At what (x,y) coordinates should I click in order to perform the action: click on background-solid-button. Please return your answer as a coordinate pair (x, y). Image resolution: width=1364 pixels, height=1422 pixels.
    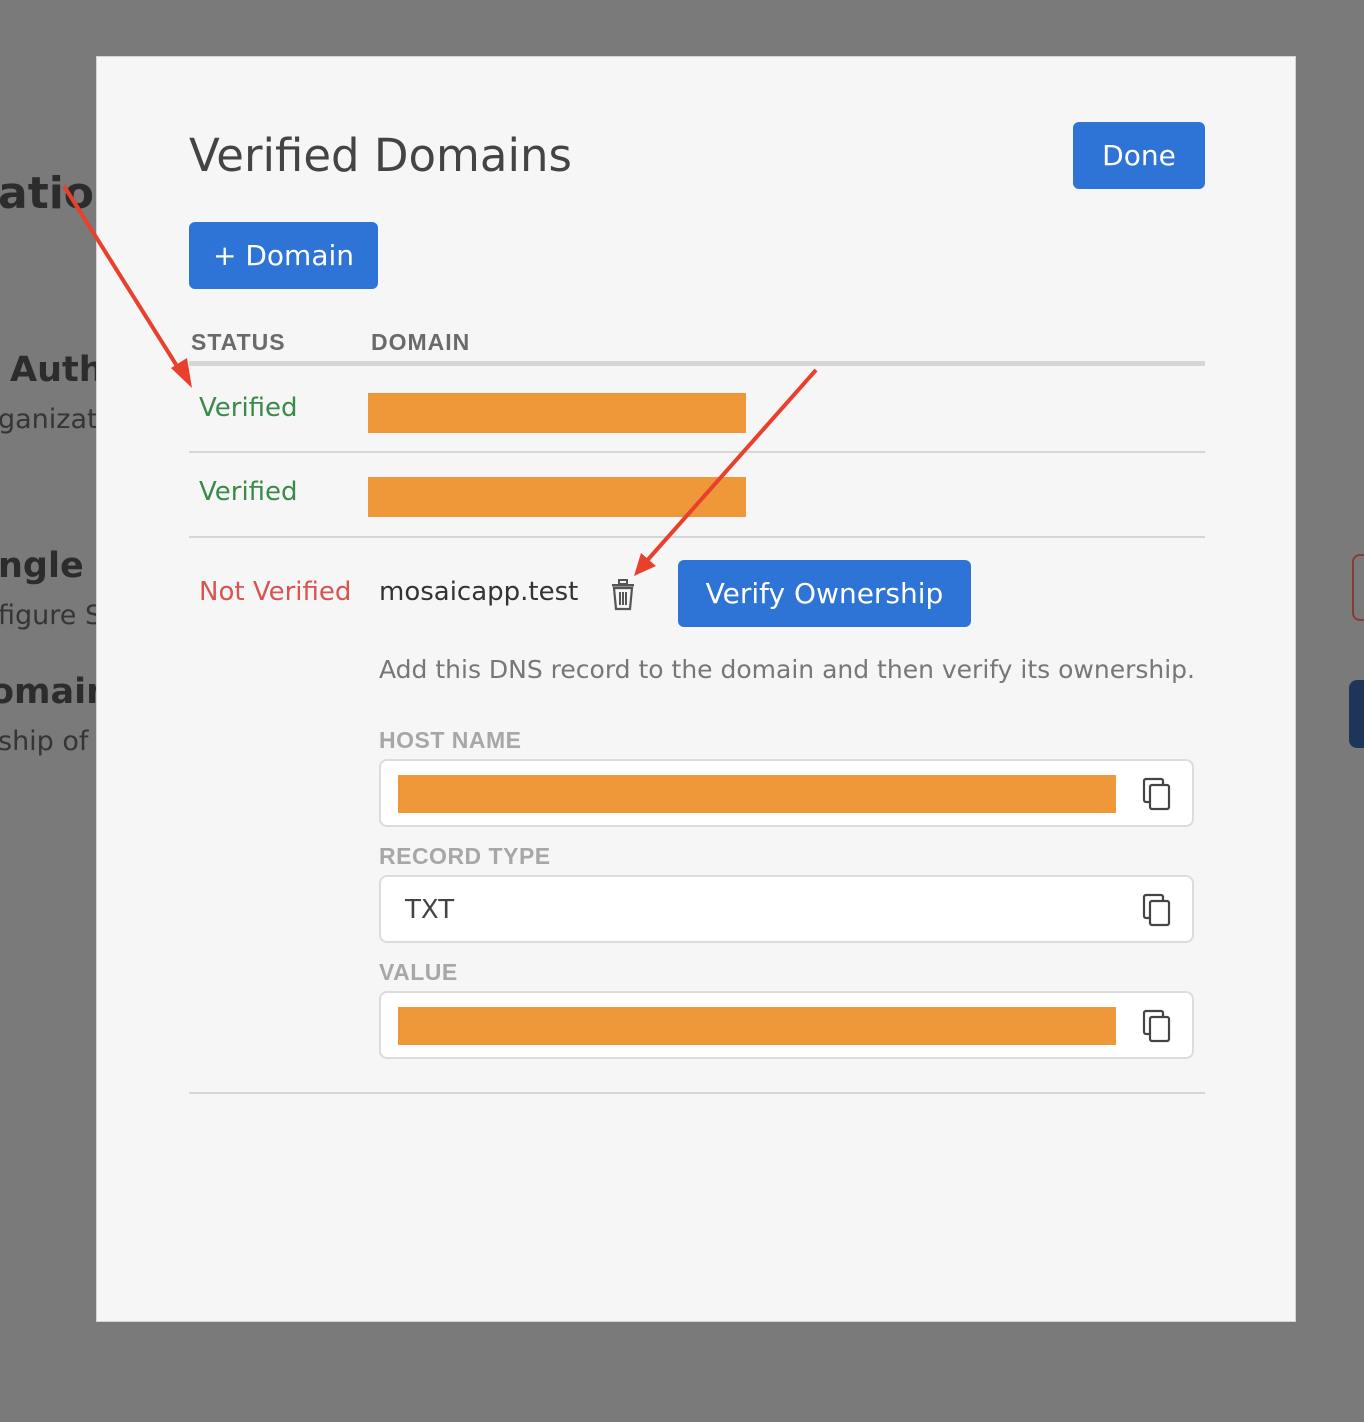
    Looking at the image, I should click on (1356, 714).